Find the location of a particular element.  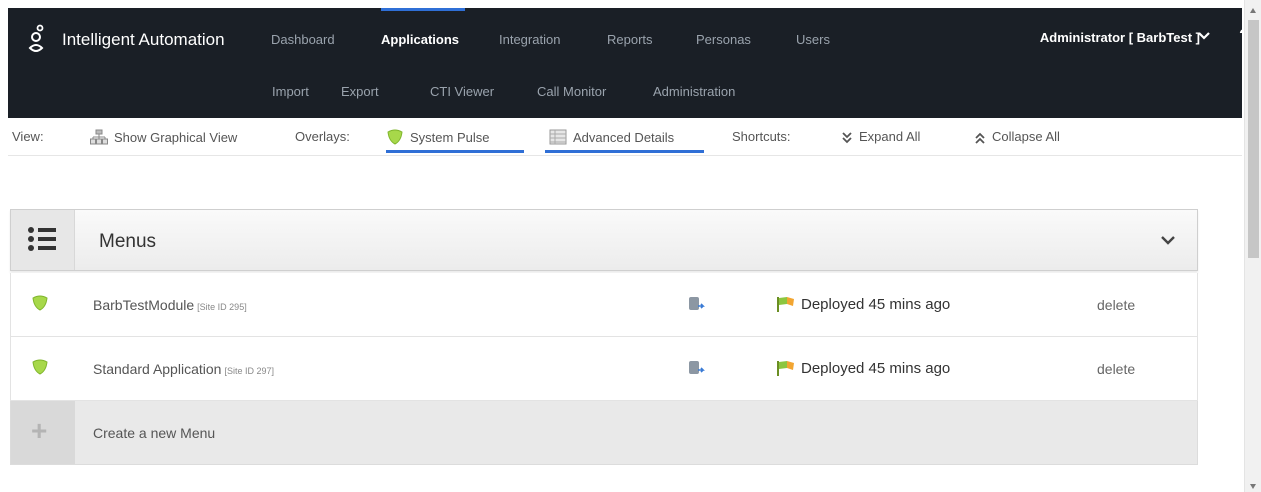

menus-panel-header: Menus is located at coordinates (604, 240).